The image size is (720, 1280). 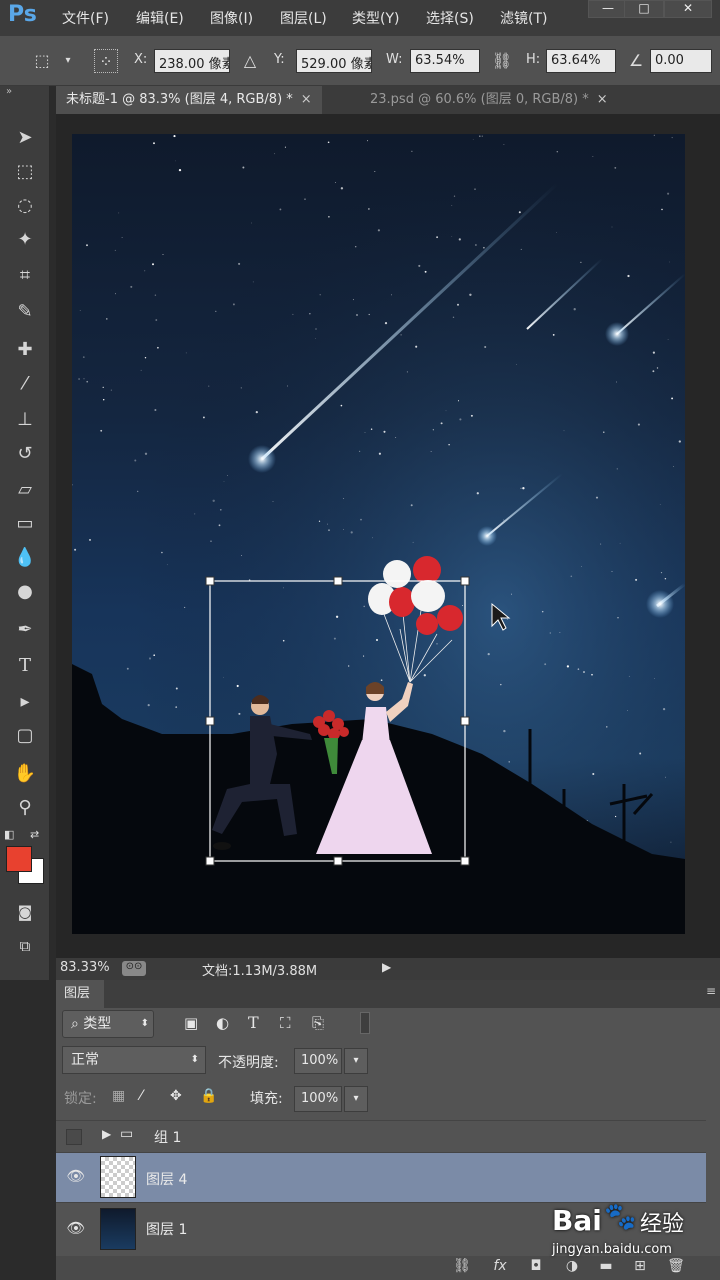 What do you see at coordinates (253, 1022) in the screenshot?
I see `type-filter-icon: T` at bounding box center [253, 1022].